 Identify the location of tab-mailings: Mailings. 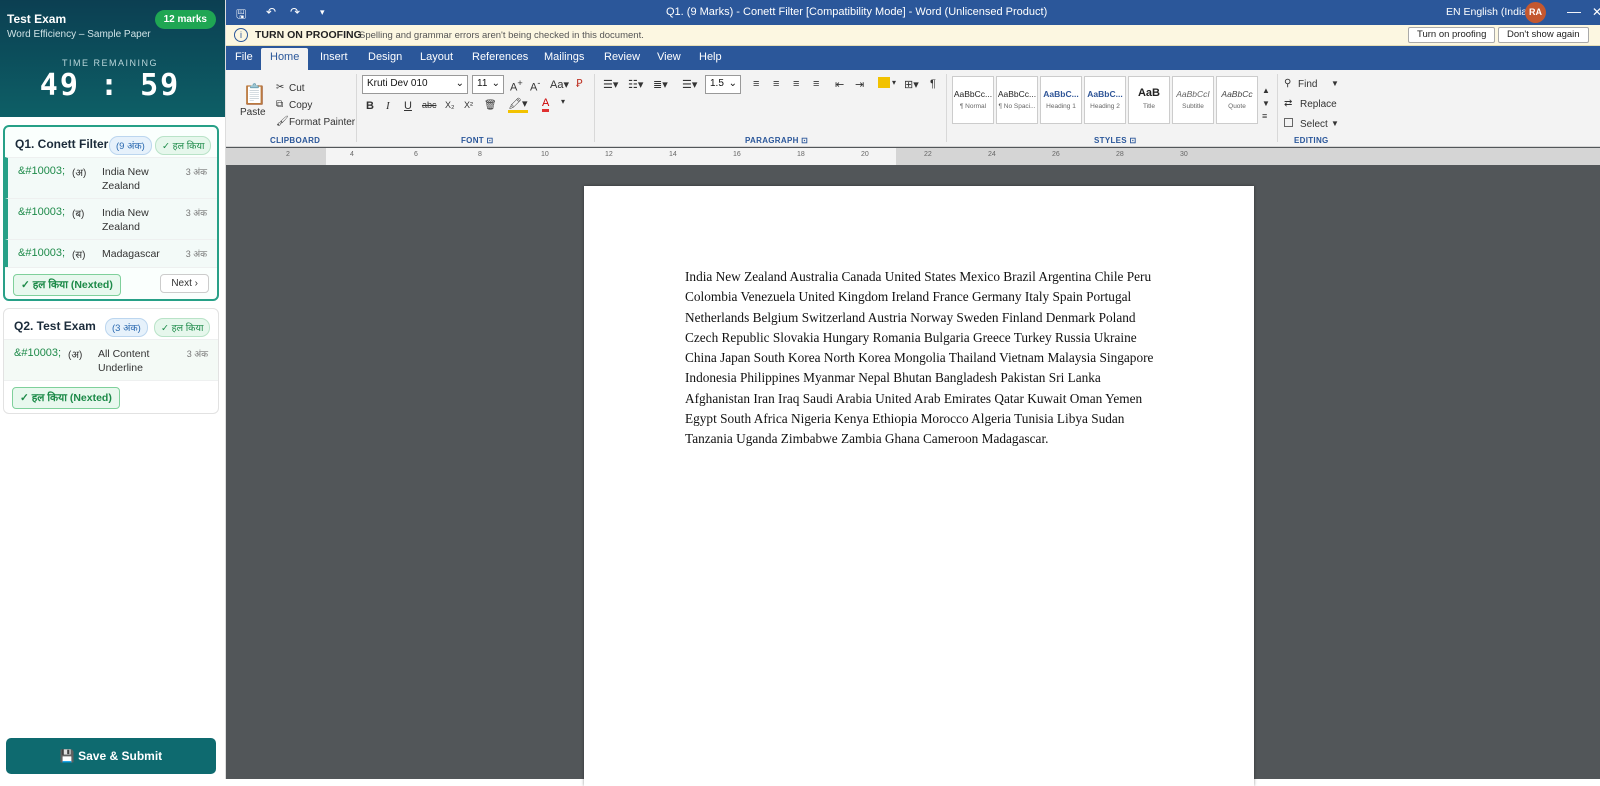
(564, 57).